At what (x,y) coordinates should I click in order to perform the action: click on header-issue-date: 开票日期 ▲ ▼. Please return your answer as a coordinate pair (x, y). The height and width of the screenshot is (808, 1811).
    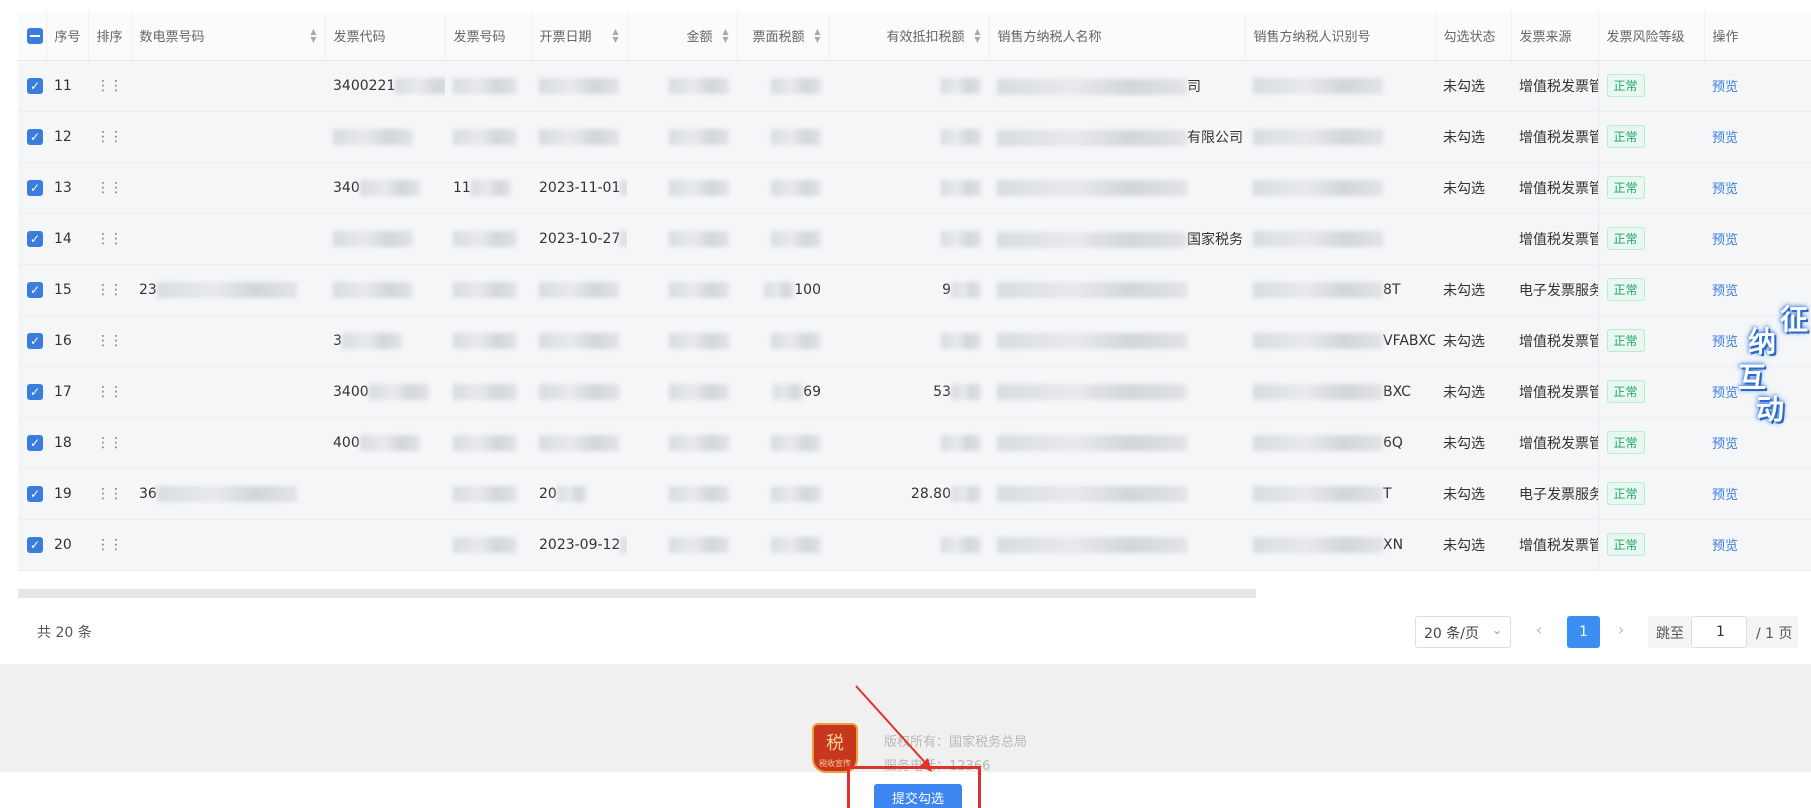
    Looking at the image, I should click on (579, 36).